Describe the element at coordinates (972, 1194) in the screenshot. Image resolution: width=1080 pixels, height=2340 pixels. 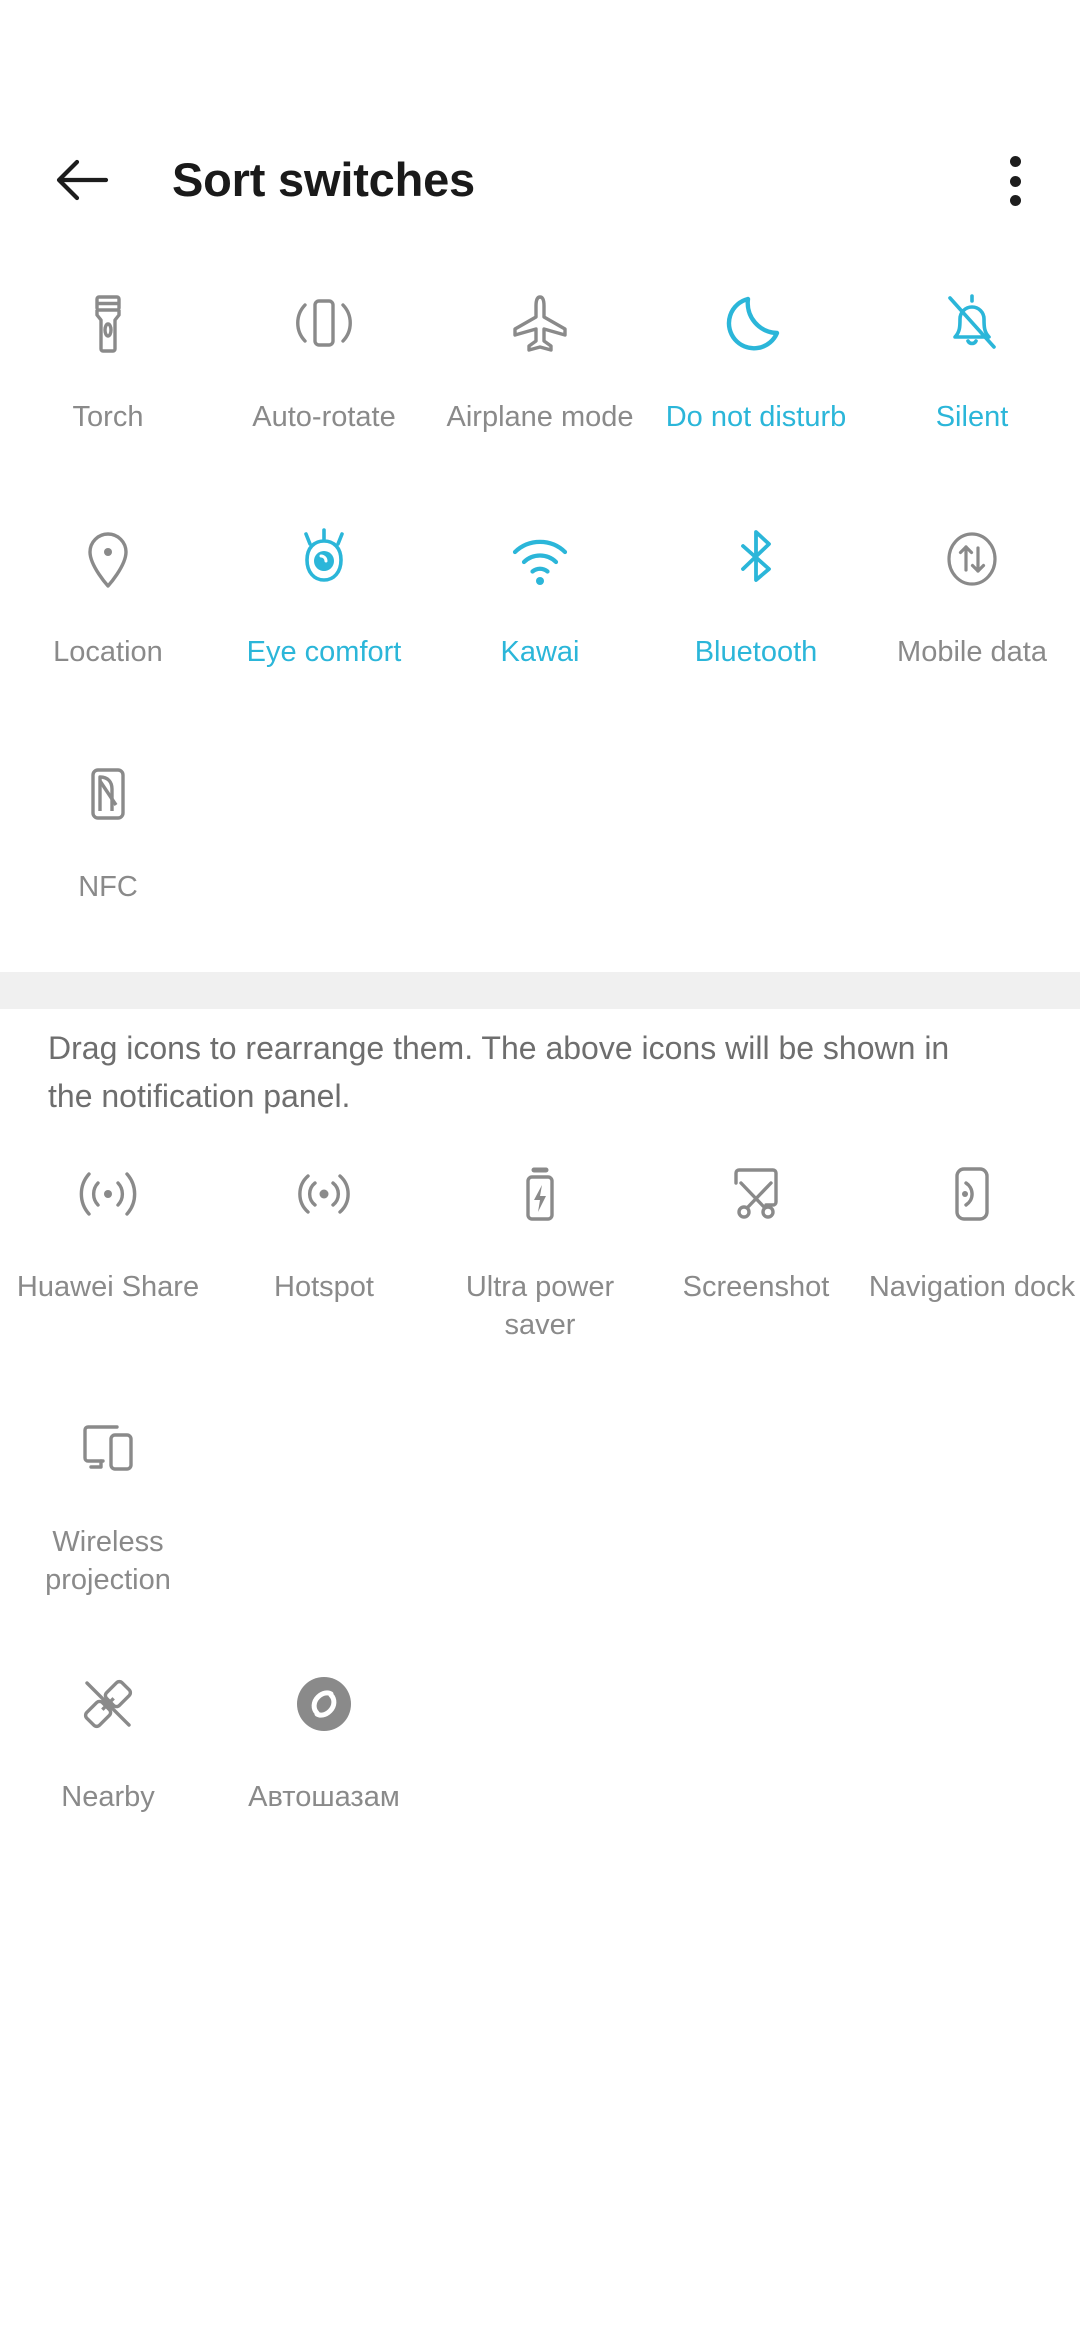
I see `navigation-dock-icon` at that location.